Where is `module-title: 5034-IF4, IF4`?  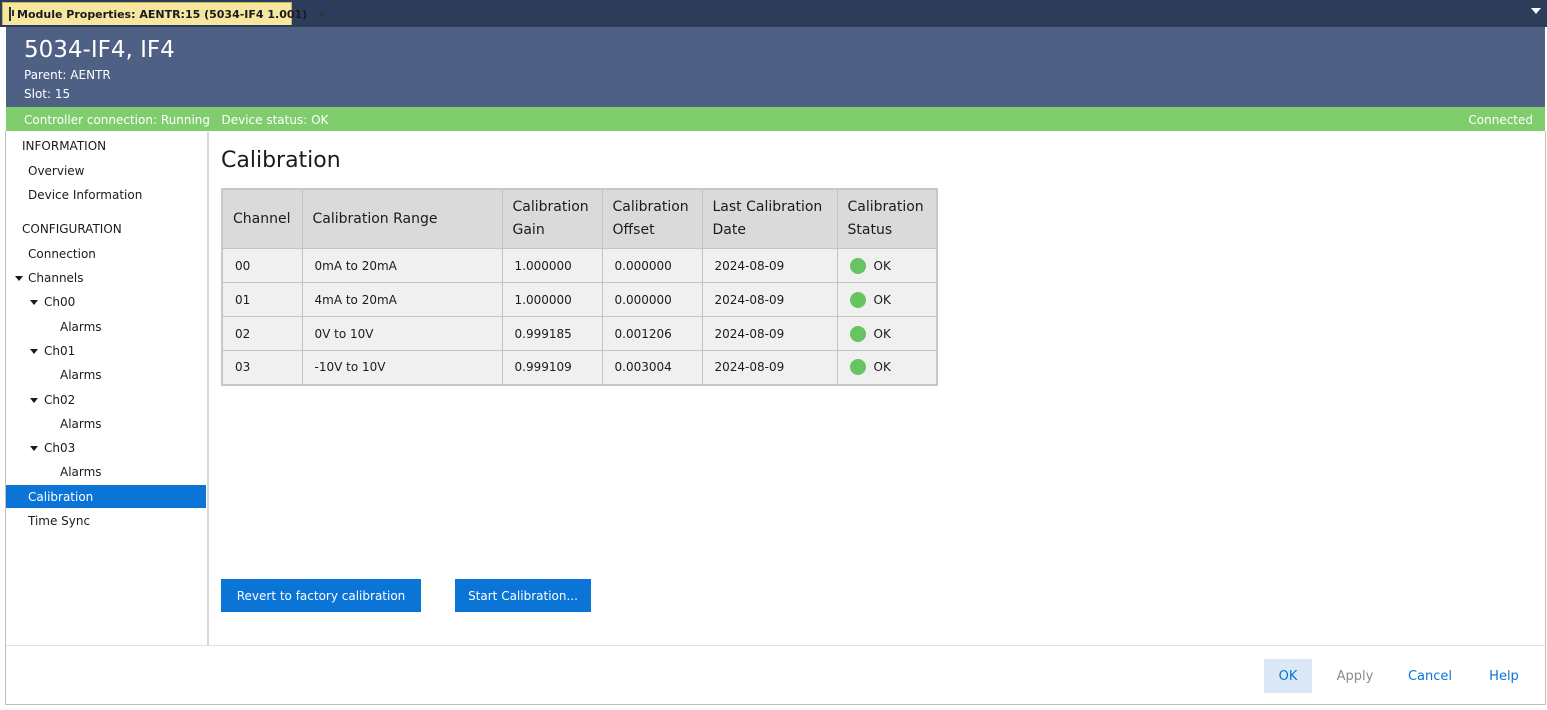
module-title: 5034-IF4, IF4 is located at coordinates (99, 50).